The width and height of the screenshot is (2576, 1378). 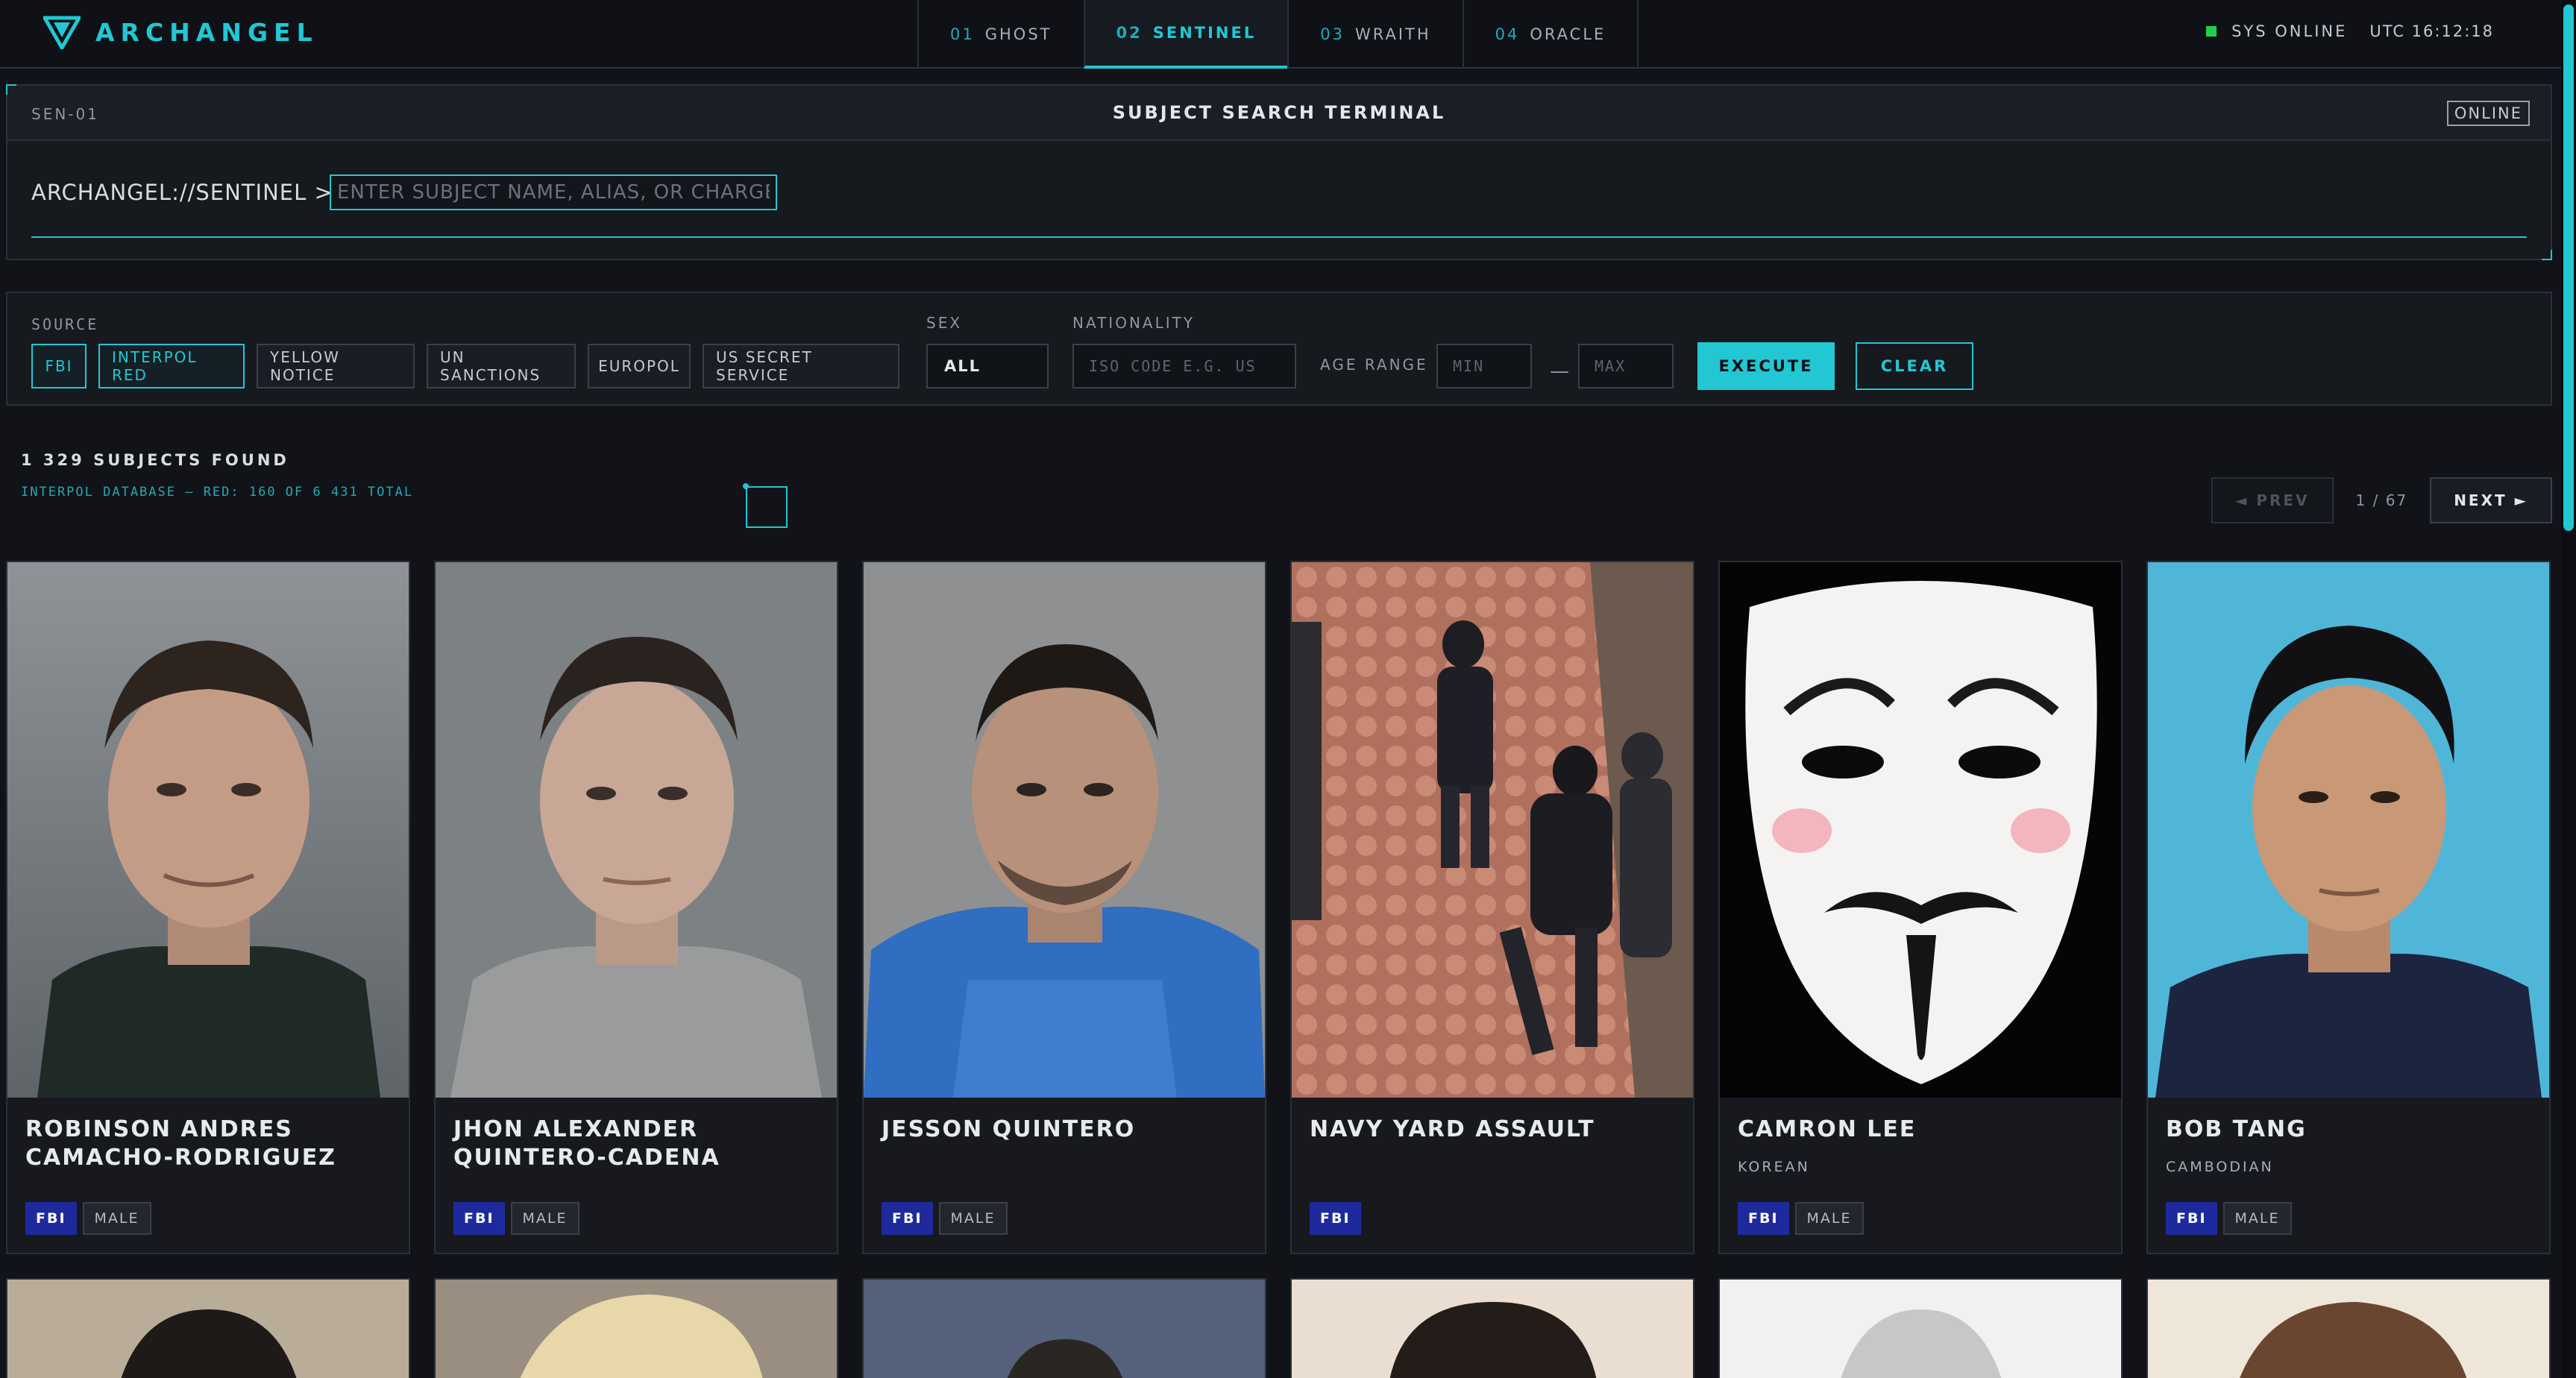 I want to click on subject-search-input, so click(x=553, y=192).